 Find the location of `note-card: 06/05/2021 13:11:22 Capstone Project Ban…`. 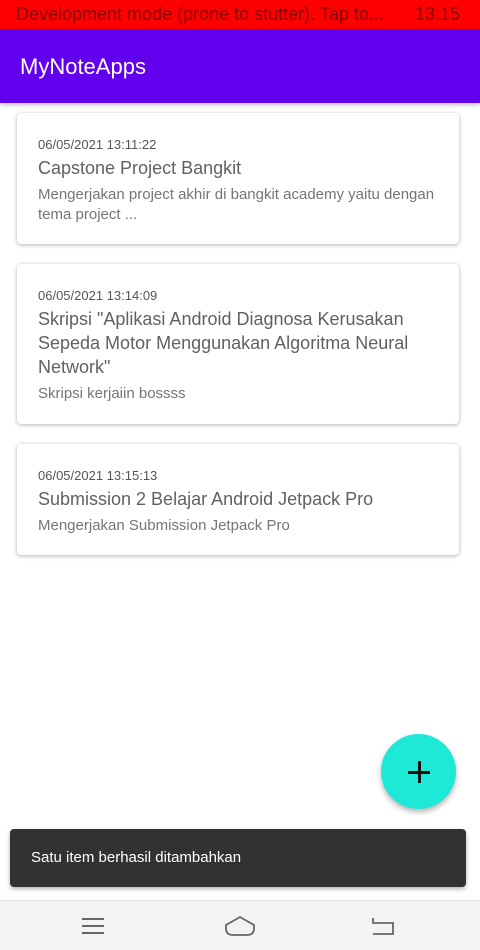

note-card: 06/05/2021 13:11:22 Capstone Project Ban… is located at coordinates (238, 178).